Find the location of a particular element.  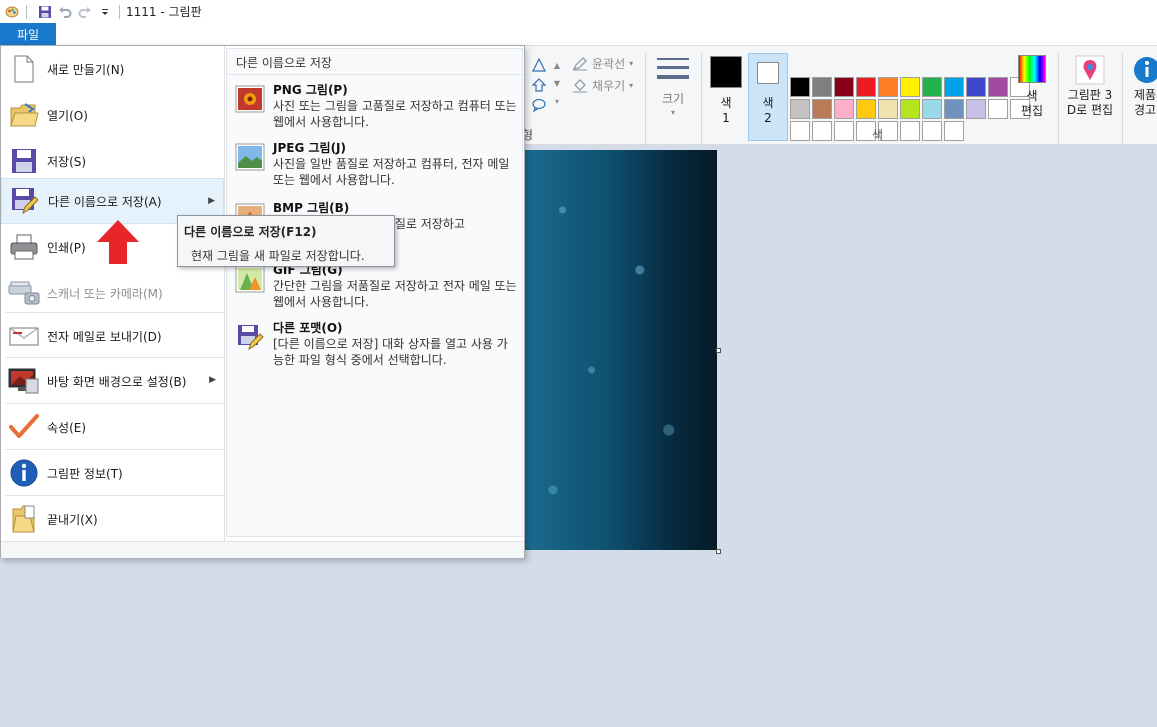

menu-vertical-separator is located at coordinates (224, 293).